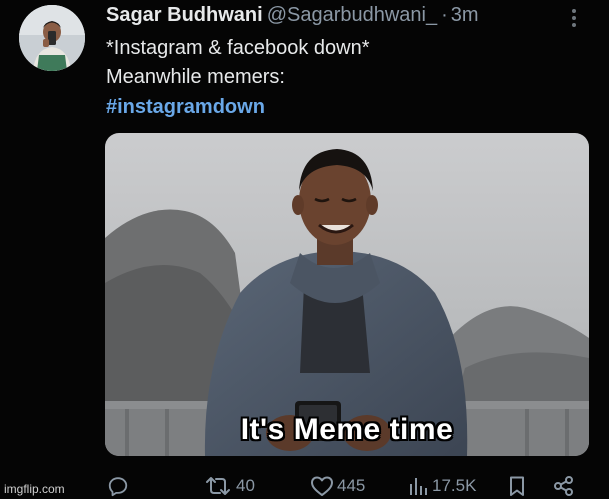 The height and width of the screenshot is (499, 609). I want to click on like-button: 445, so click(337, 486).